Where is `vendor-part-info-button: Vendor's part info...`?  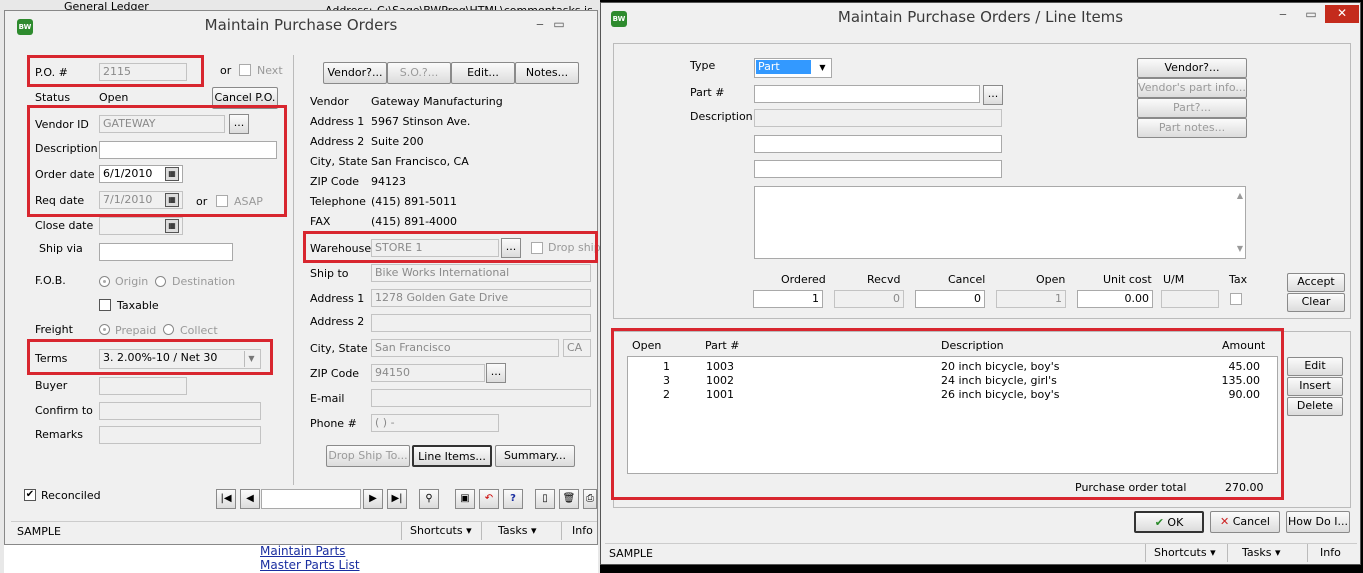 vendor-part-info-button: Vendor's part info... is located at coordinates (1192, 88).